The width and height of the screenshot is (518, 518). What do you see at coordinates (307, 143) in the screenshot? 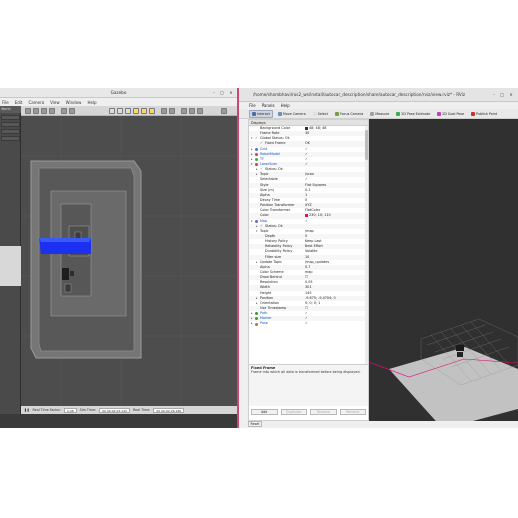
I see `property-value-text: OK` at bounding box center [307, 143].